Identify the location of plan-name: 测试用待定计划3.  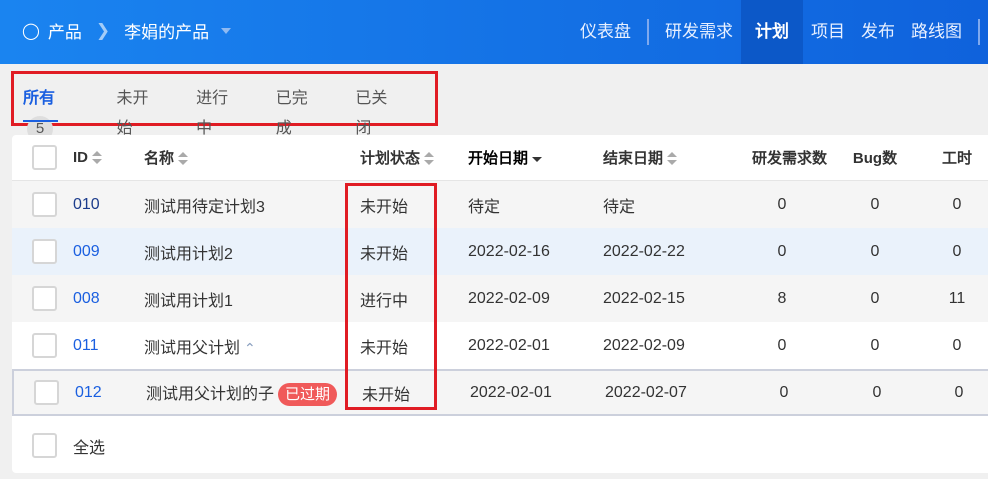
(204, 205).